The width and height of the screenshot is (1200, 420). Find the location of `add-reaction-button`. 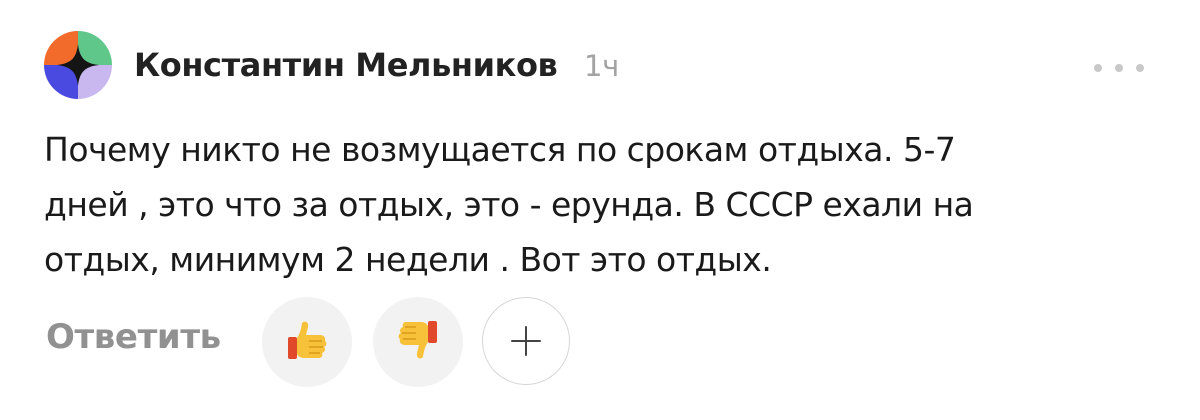

add-reaction-button is located at coordinates (526, 341).